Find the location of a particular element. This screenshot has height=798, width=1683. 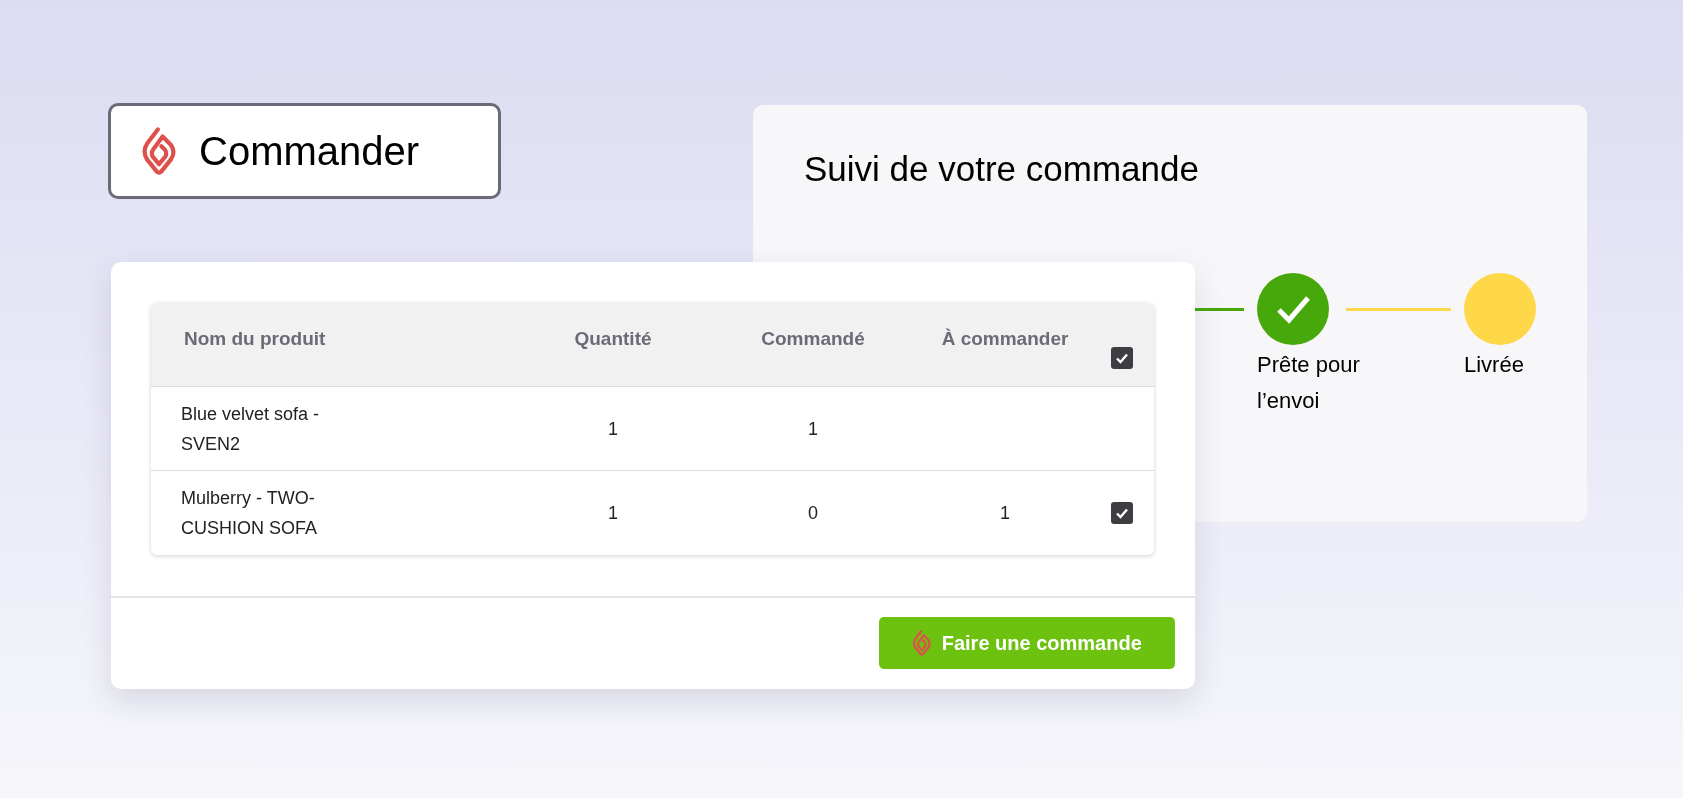

connector-line is located at coordinates (1218, 309).